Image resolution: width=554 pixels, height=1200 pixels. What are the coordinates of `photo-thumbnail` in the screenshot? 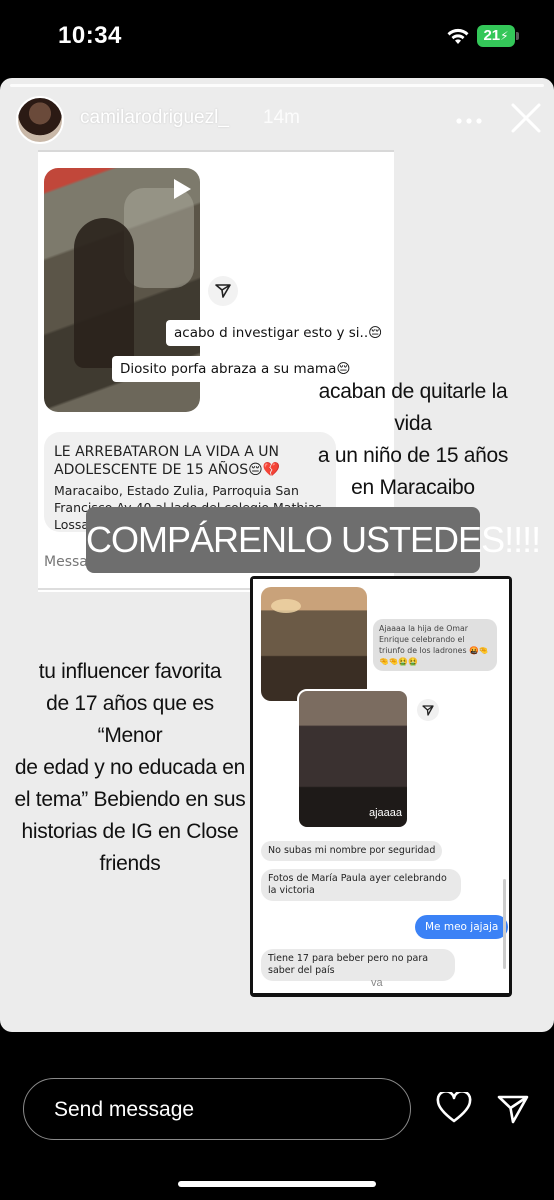 It's located at (314, 644).